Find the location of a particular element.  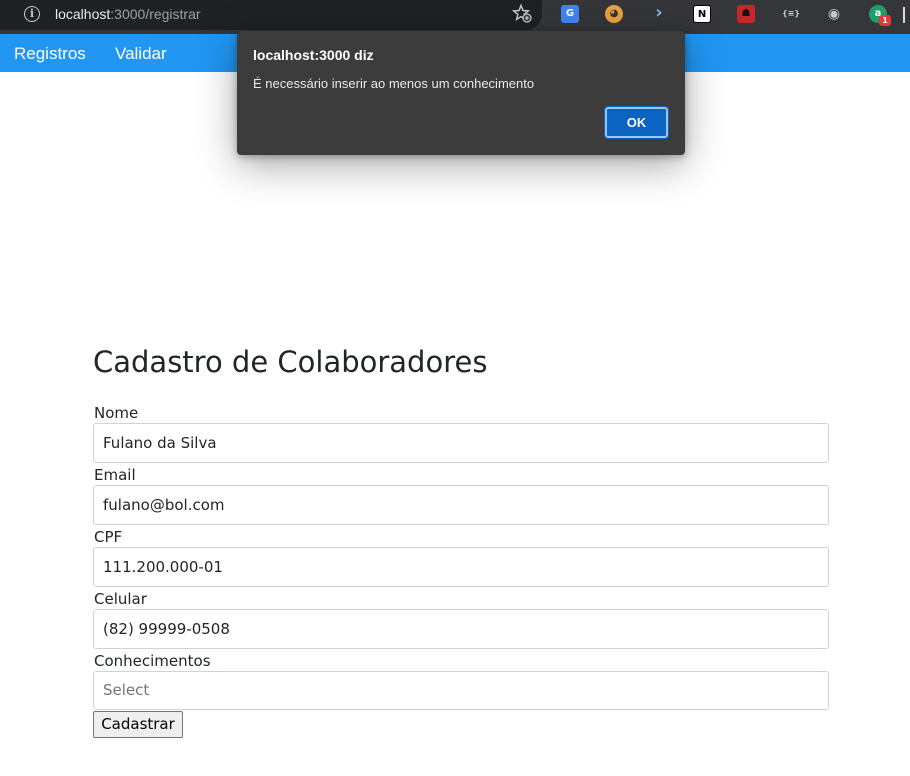

email-label: Email is located at coordinates (115, 475).